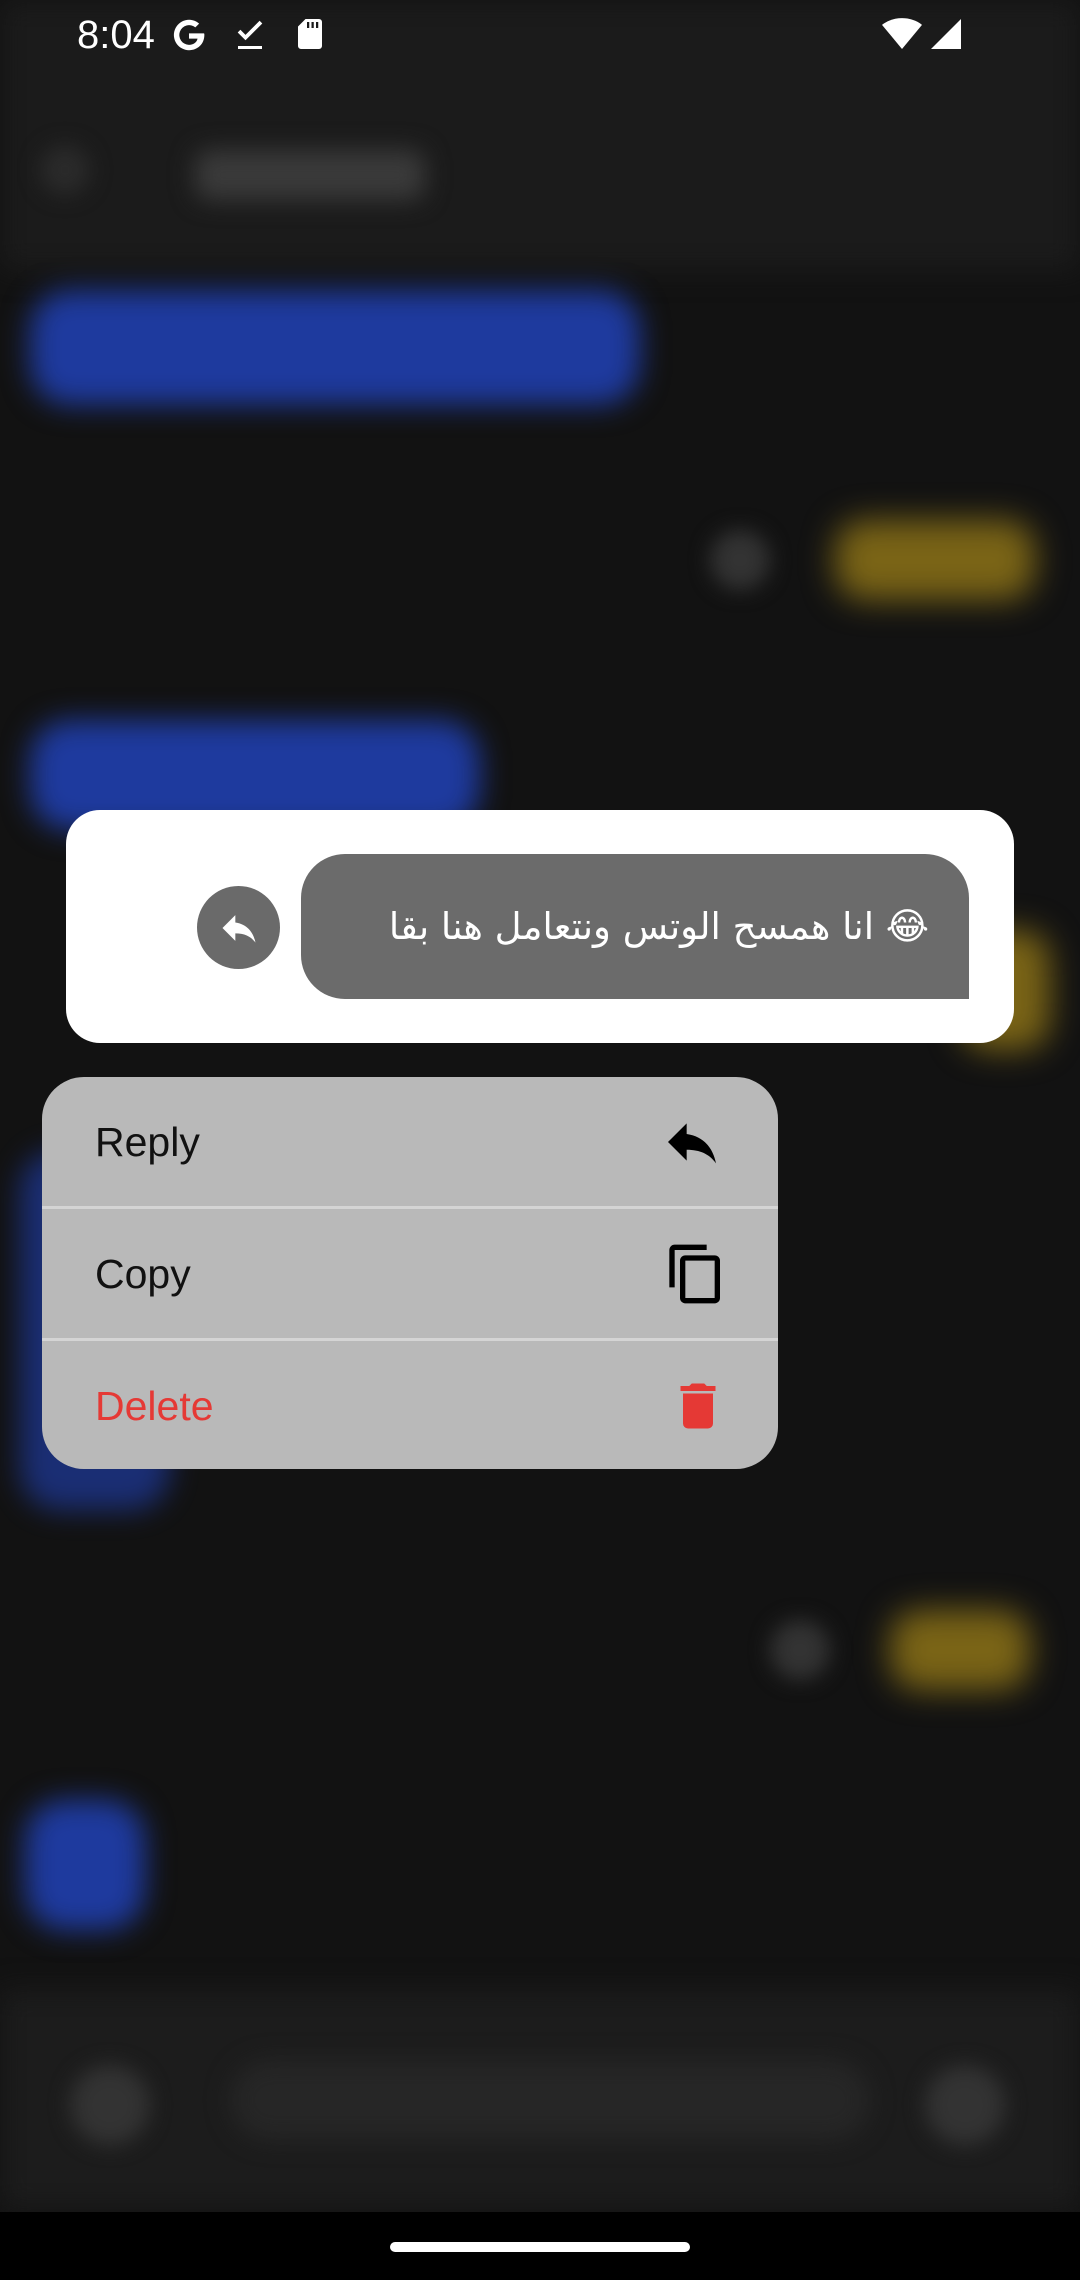 This screenshot has width=1080, height=2280. Describe the element at coordinates (902, 33) in the screenshot. I see `wifi-icon` at that location.